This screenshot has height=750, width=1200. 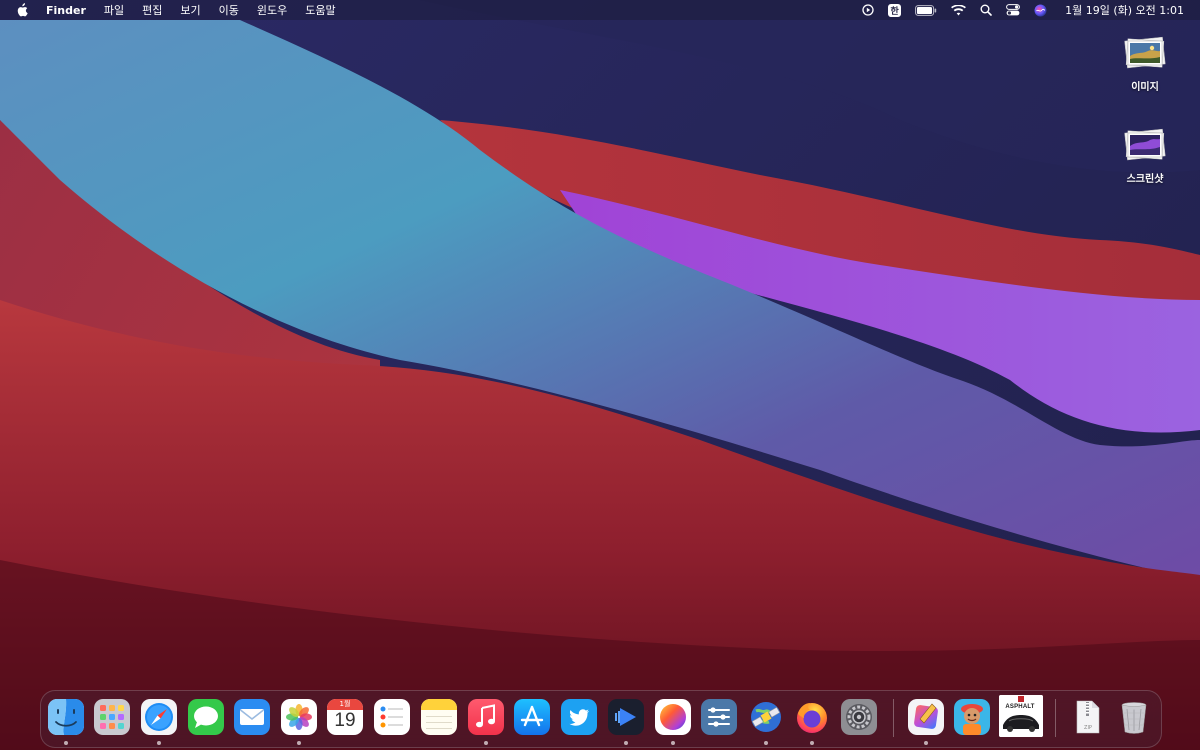 I want to click on control-center-icon, so click(x=1013, y=10).